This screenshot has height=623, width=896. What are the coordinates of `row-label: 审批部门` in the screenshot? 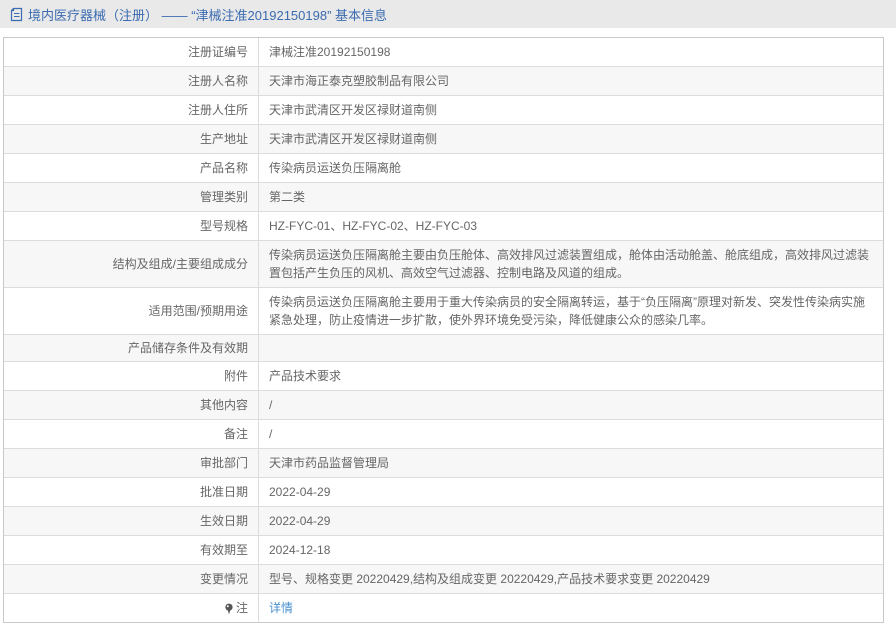 It's located at (131, 463).